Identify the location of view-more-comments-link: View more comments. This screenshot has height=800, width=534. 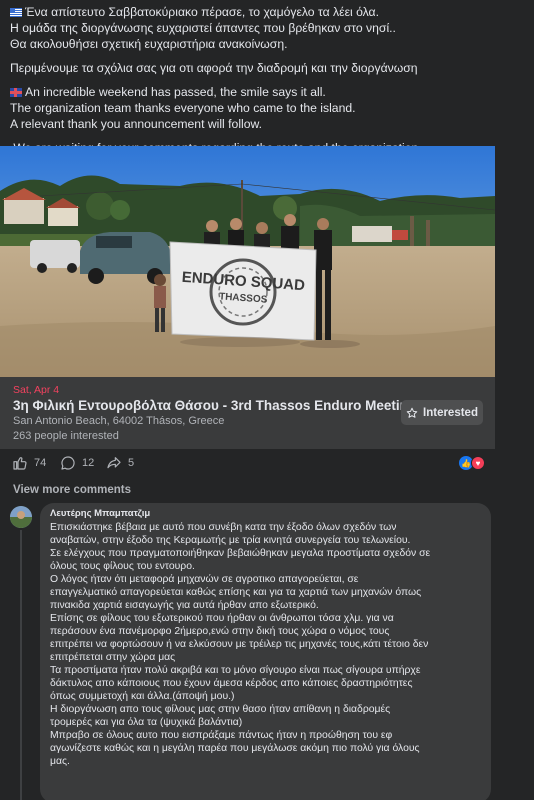
(72, 490).